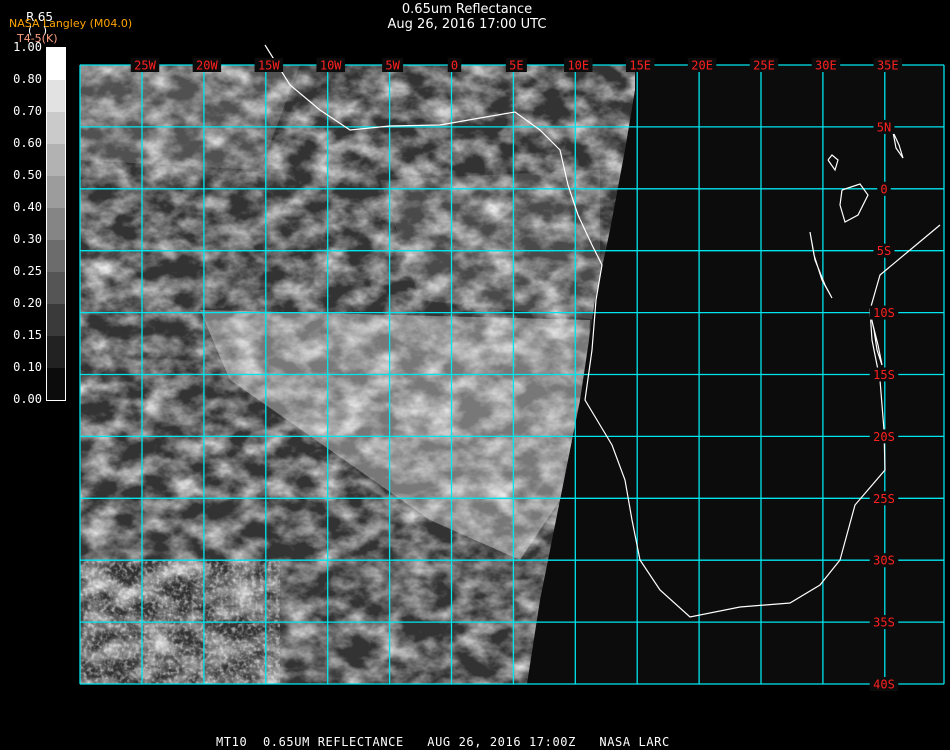  Describe the element at coordinates (516, 66) in the screenshot. I see `longitude-label: 5E` at that location.